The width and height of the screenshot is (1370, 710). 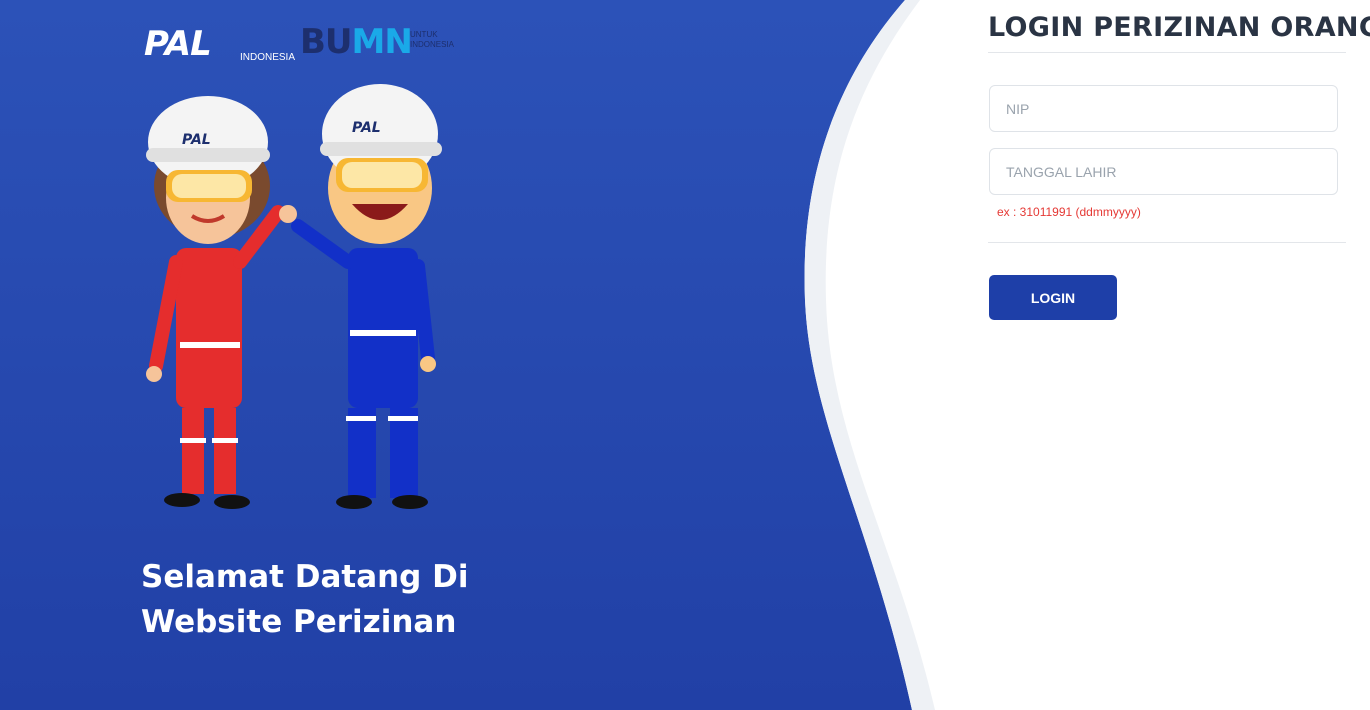 What do you see at coordinates (178, 44) in the screenshot?
I see `pal-logo-text: PAL` at bounding box center [178, 44].